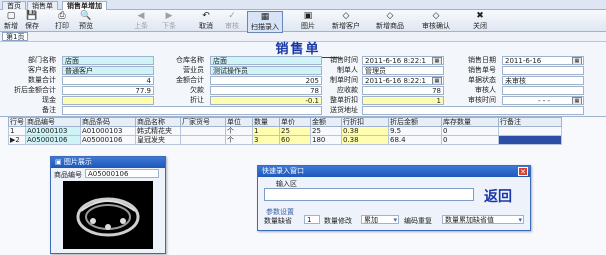 This screenshot has height=255, width=606. Describe the element at coordinates (344, 60) in the screenshot. I see `sale-time-label: 销售时间` at that location.